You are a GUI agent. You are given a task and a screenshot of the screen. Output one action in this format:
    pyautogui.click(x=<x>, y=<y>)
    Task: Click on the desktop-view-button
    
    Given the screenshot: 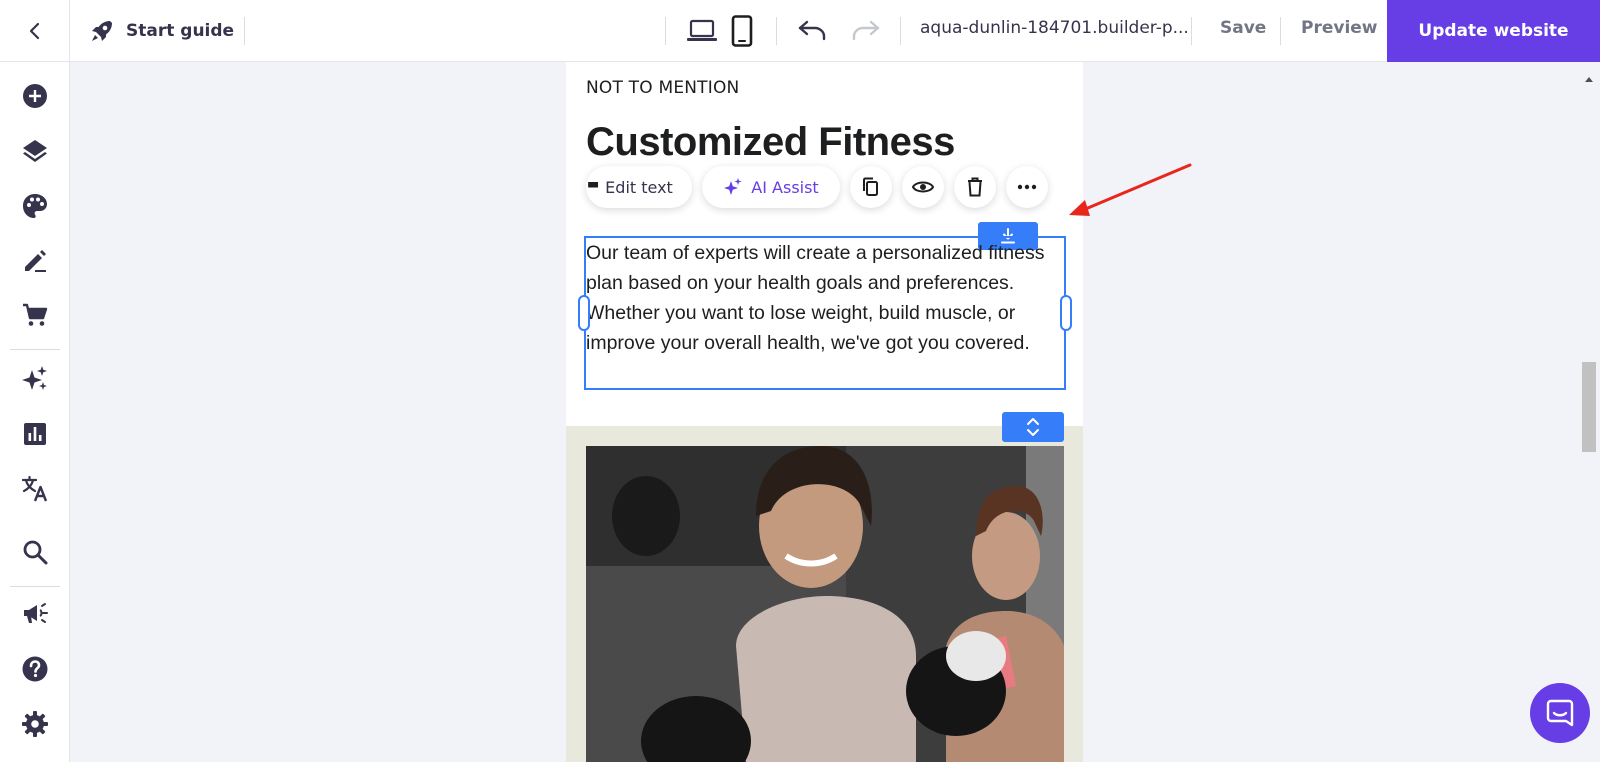 What is the action you would take?
    pyautogui.click(x=702, y=31)
    